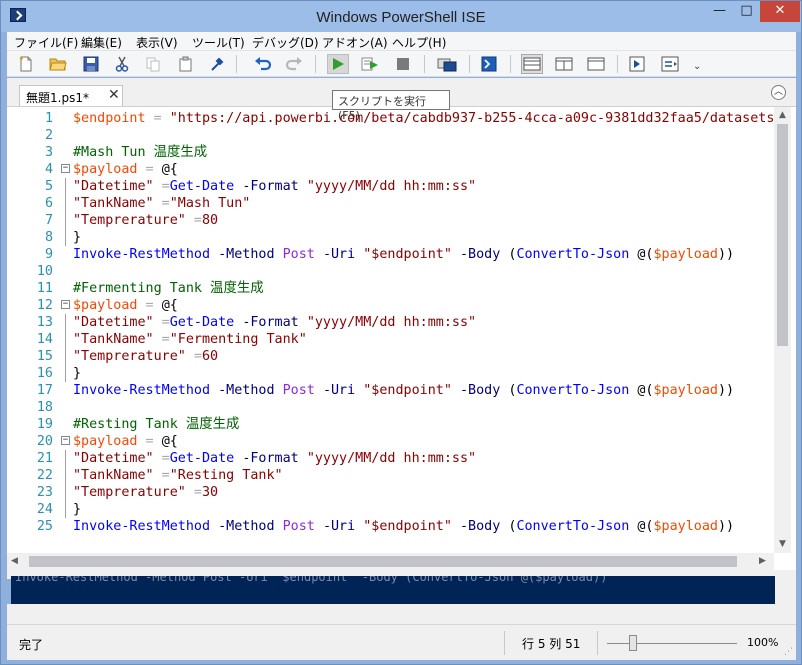 This screenshot has height=665, width=802. What do you see at coordinates (762, 561) in the screenshot?
I see `scroll-right-icon: ▶` at bounding box center [762, 561].